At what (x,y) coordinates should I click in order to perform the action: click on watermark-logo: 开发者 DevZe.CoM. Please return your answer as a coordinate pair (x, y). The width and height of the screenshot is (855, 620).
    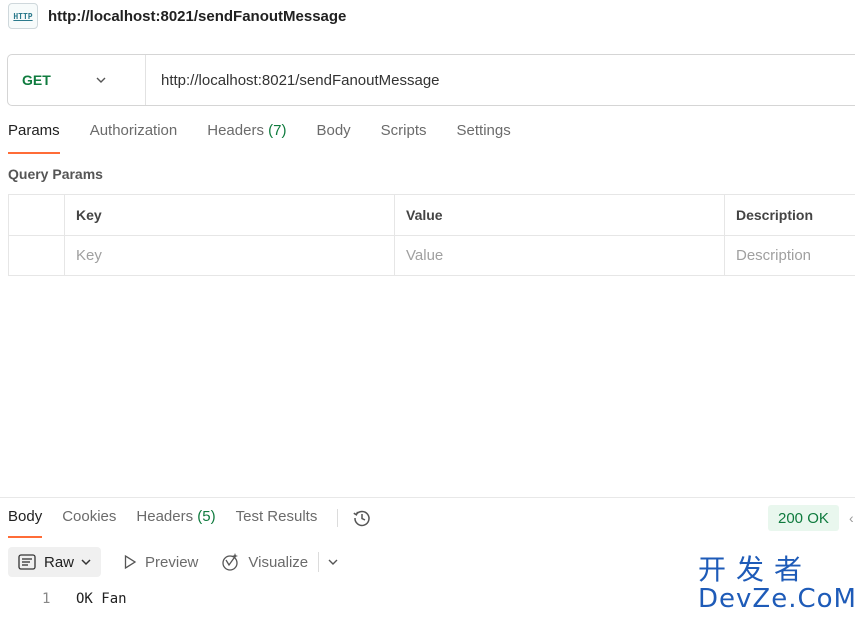
    Looking at the image, I should click on (776, 584).